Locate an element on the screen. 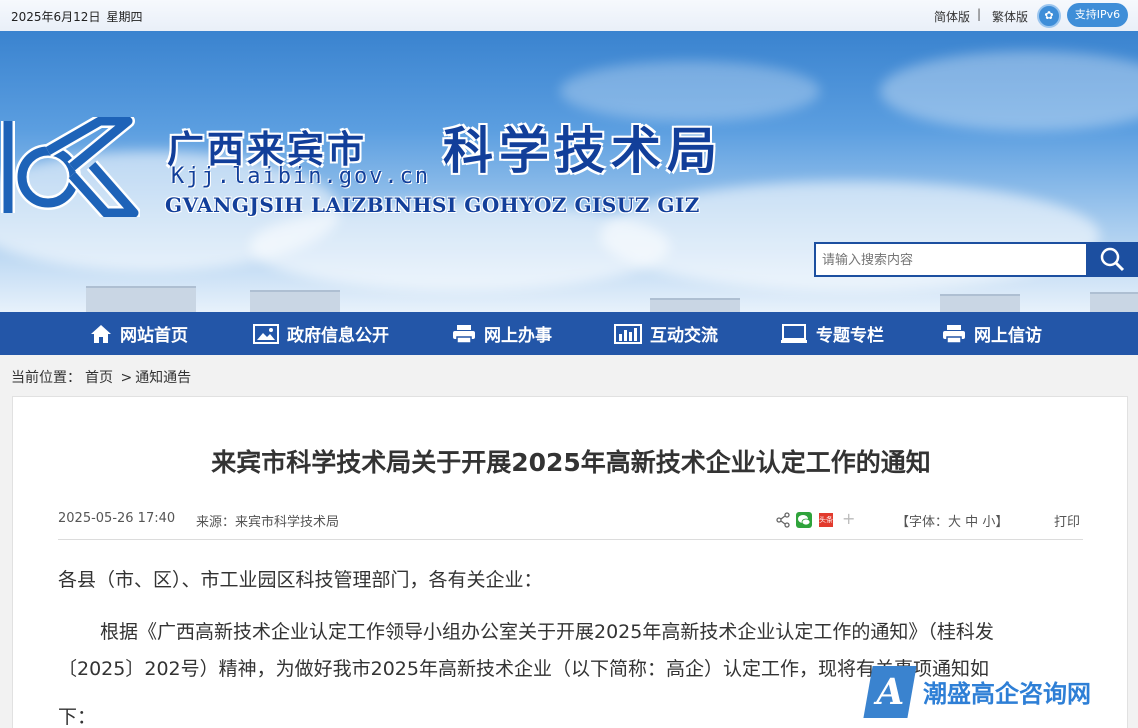 The image size is (1138, 728). breadcrumb: 当前位置： 首页 > 通知通告 is located at coordinates (101, 377).